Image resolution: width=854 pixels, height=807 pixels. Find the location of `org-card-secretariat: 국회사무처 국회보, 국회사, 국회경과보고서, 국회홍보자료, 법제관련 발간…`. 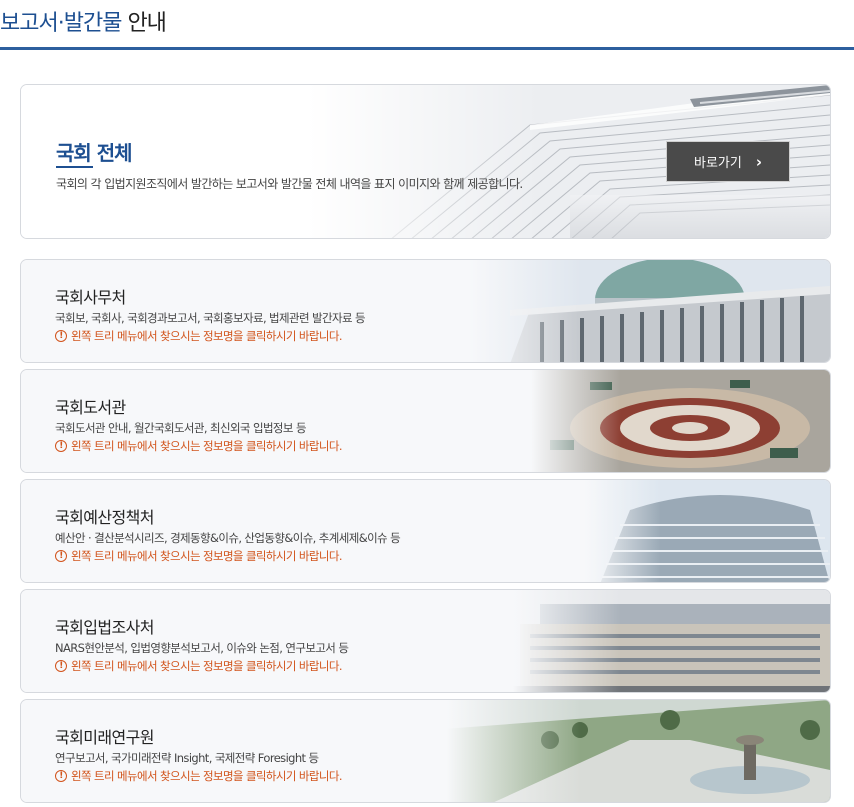

org-card-secretariat: 국회사무처 국회보, 국회사, 국회경과보고서, 국회홍보자료, 법제관련 발간… is located at coordinates (425, 311).